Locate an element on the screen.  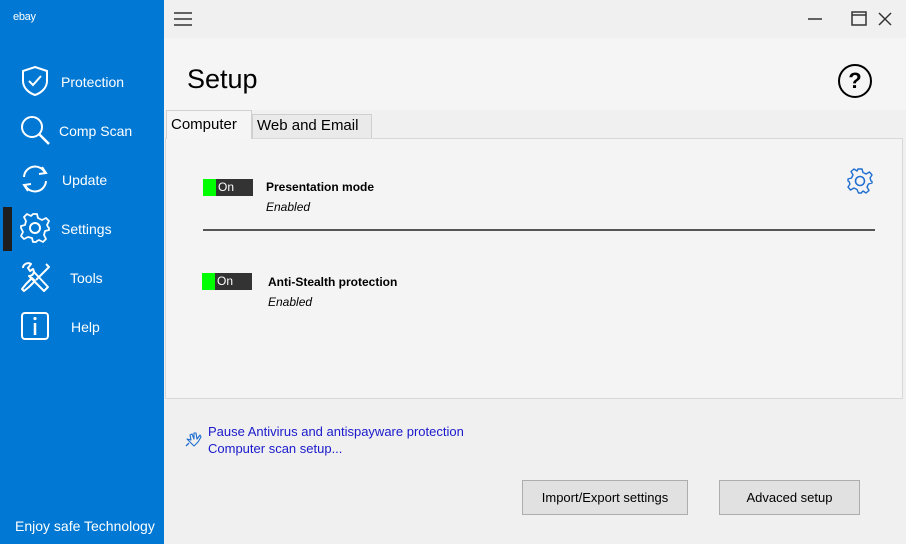
minimize-icon is located at coordinates (815, 19).